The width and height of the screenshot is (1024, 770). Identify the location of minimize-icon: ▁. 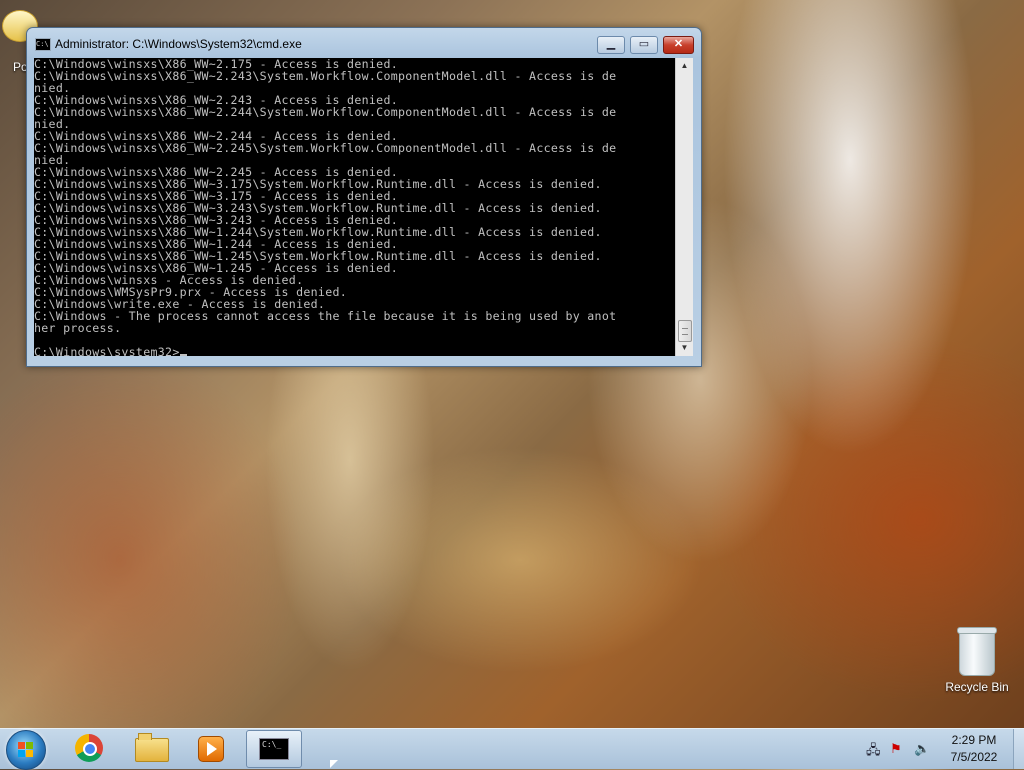
(611, 44).